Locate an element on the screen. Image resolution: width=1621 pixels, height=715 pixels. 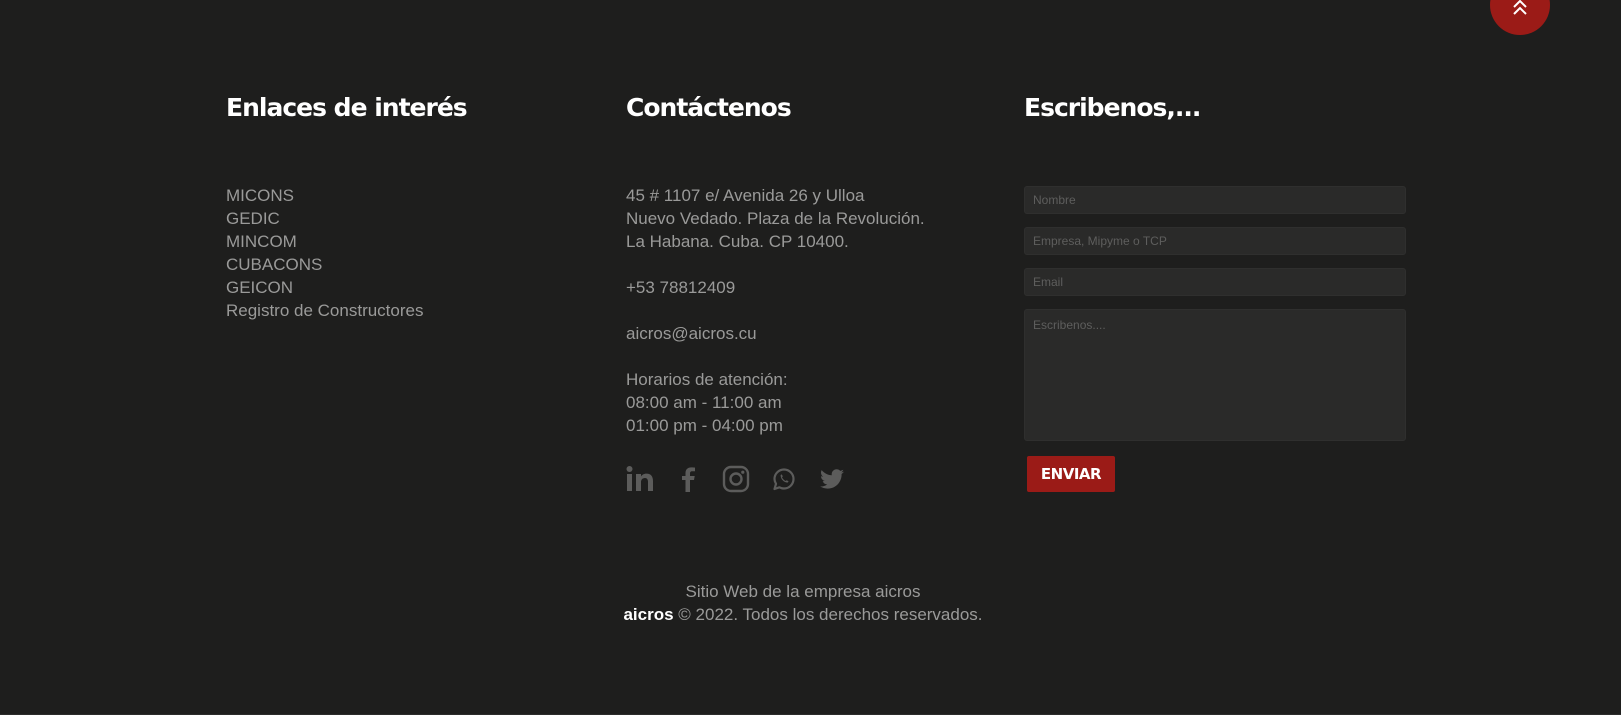
hours-label: Horarios de atención: is located at coordinates (707, 379).